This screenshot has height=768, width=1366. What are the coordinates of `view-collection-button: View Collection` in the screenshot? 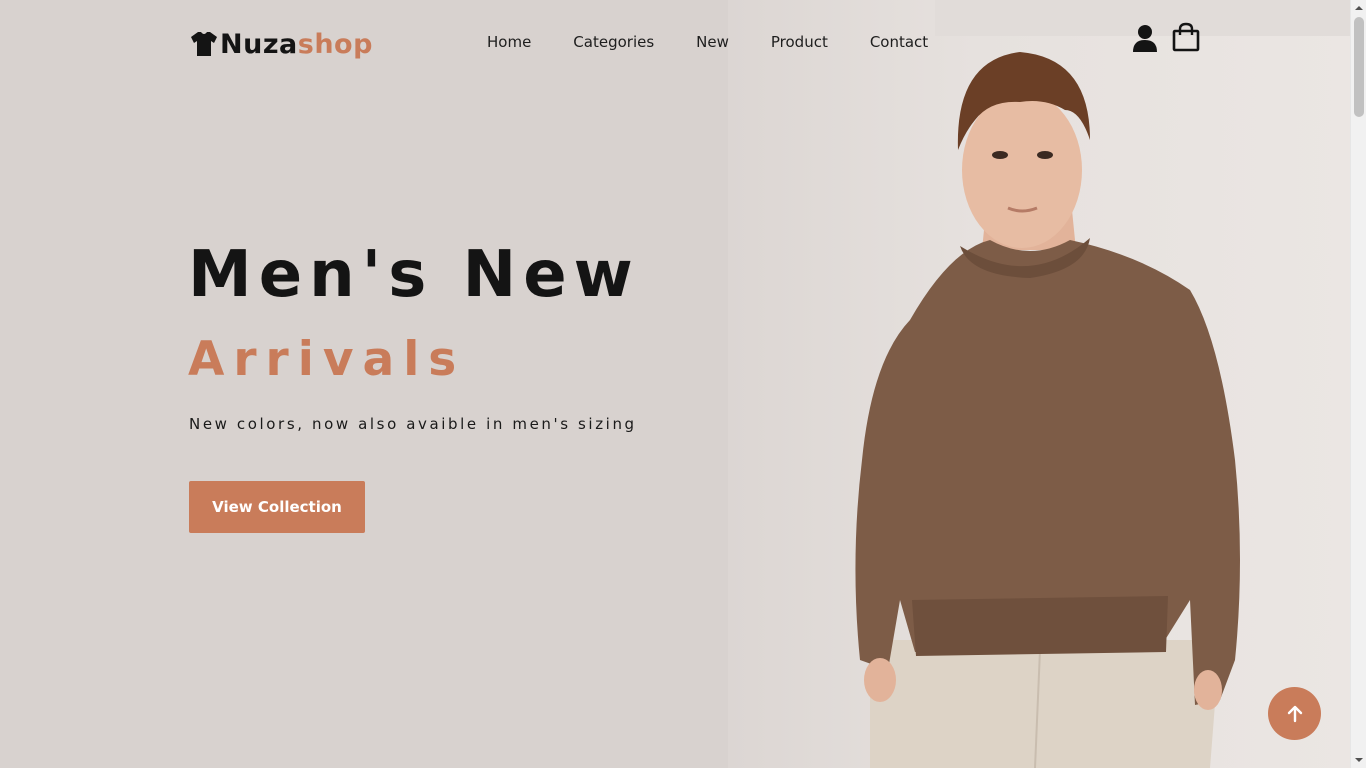 It's located at (277, 507).